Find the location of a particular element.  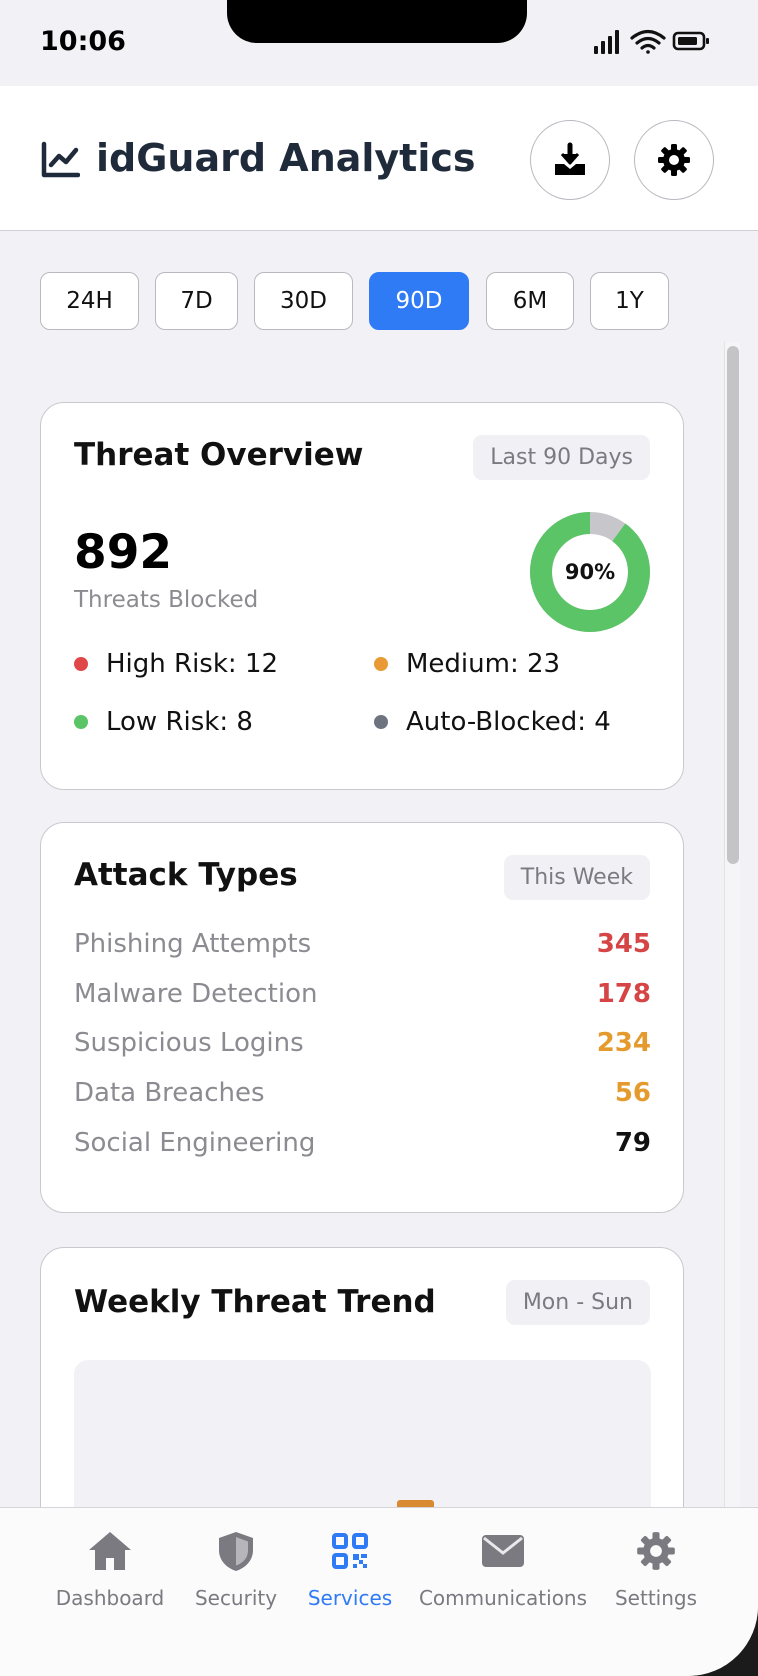

legend-high-risk: High Risk: 12 is located at coordinates (176, 664).